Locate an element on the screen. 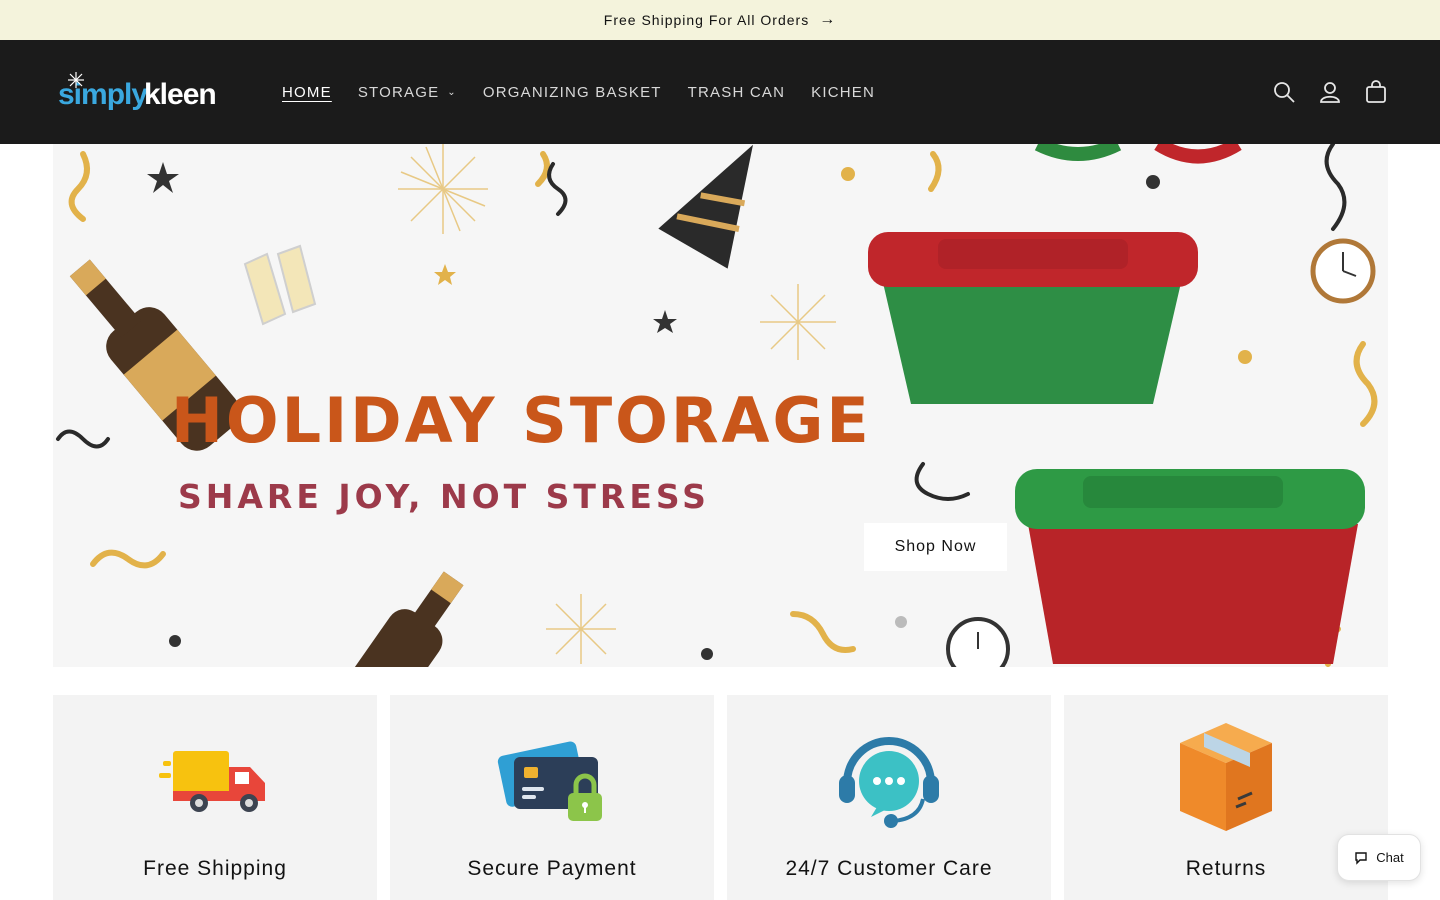  svg-text: kleen is located at coordinates (180, 94).